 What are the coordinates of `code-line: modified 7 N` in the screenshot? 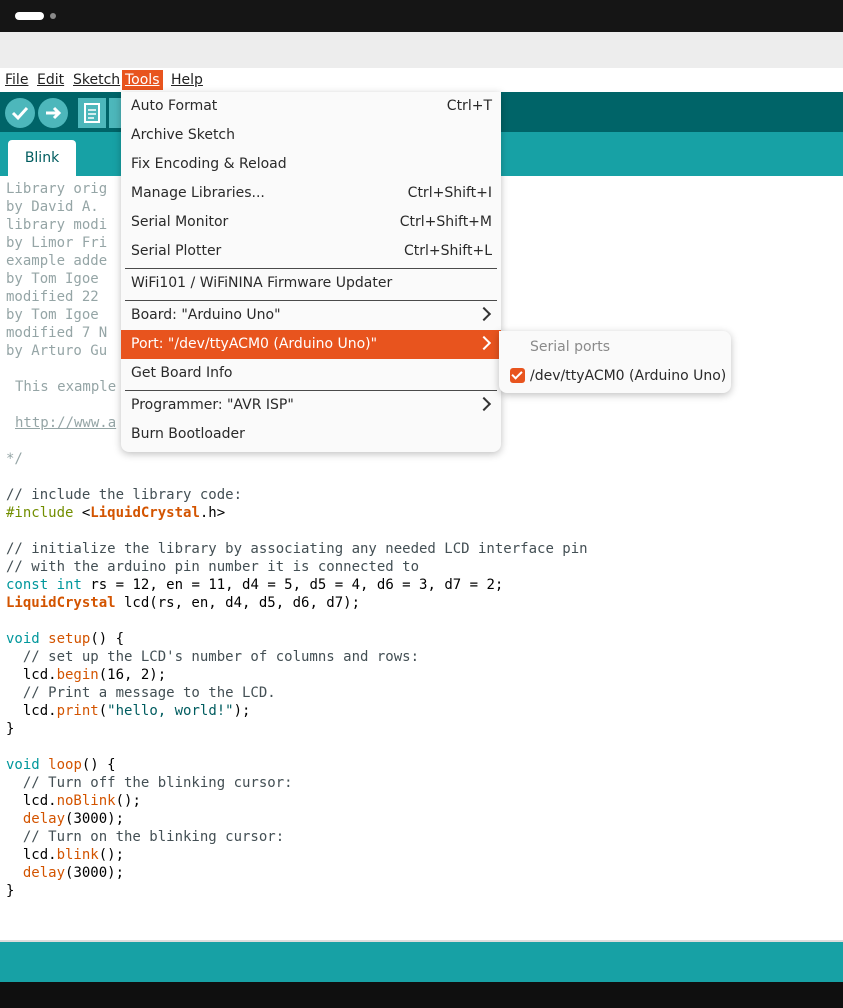 It's located at (57, 333).